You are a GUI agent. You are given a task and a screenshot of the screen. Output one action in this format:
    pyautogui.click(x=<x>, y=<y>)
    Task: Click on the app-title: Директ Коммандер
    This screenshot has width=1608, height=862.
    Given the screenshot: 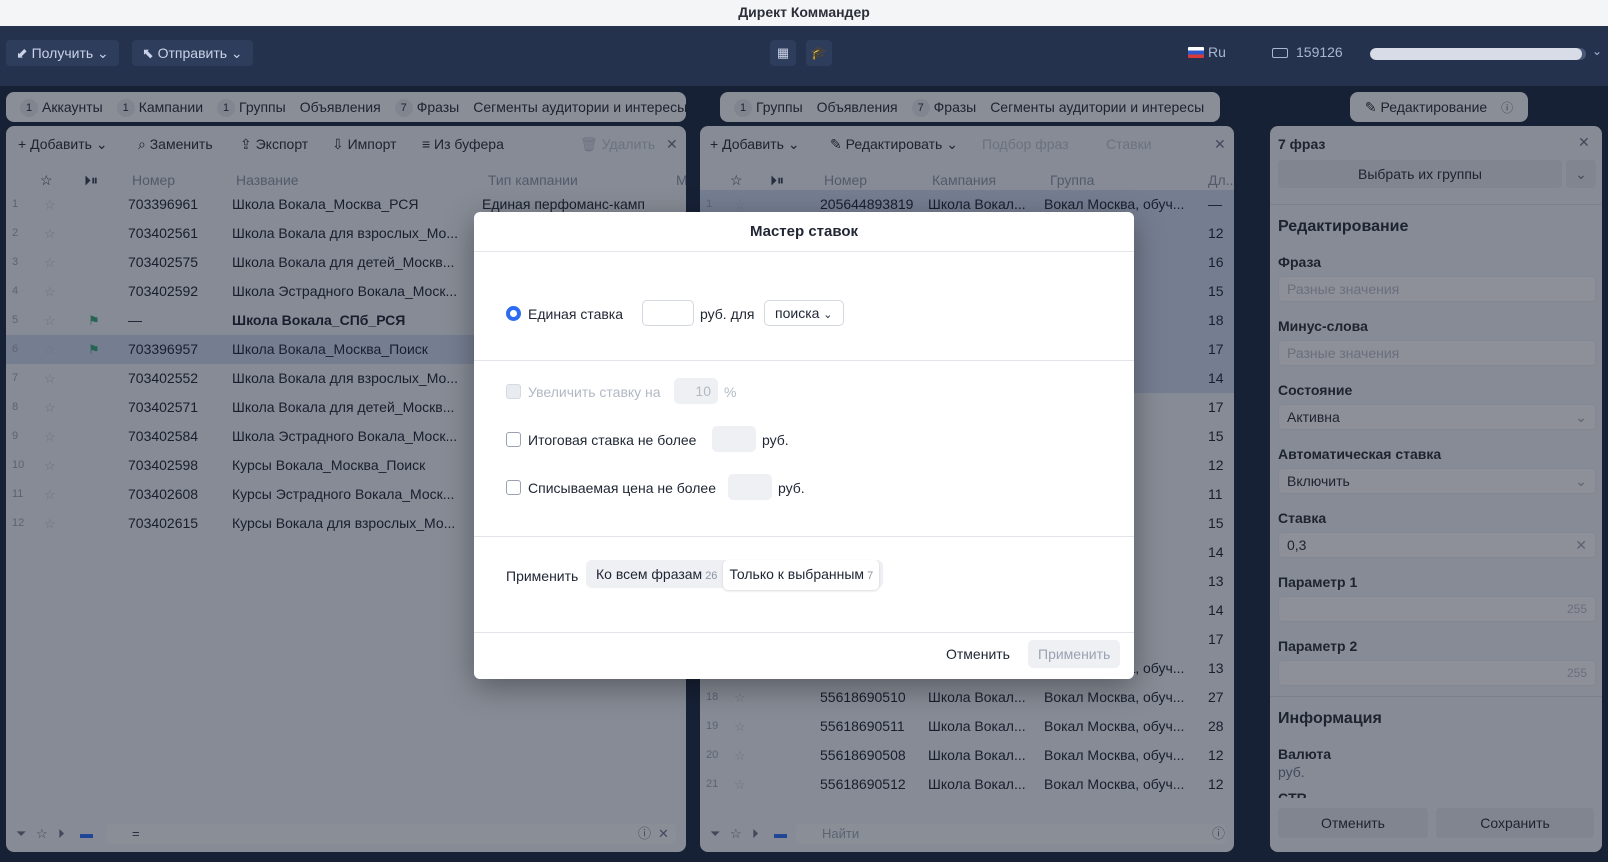 What is the action you would take?
    pyautogui.click(x=804, y=12)
    